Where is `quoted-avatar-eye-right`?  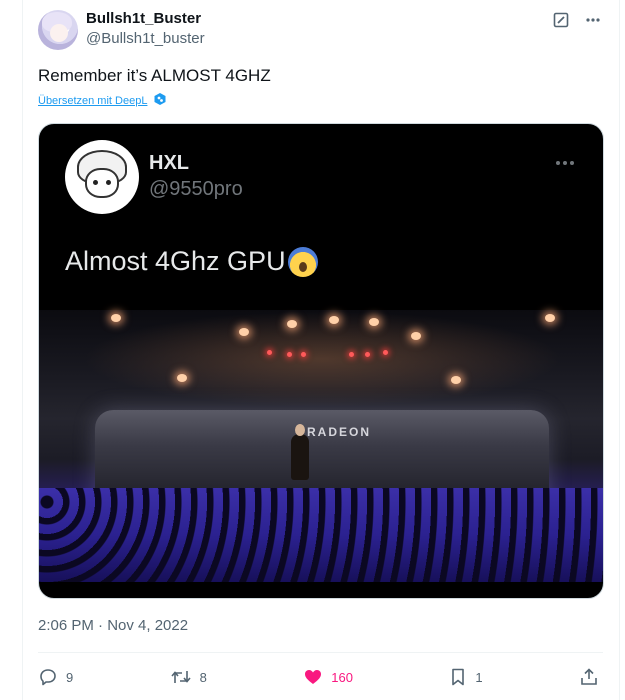
quoted-avatar-eye-right is located at coordinates (108, 182).